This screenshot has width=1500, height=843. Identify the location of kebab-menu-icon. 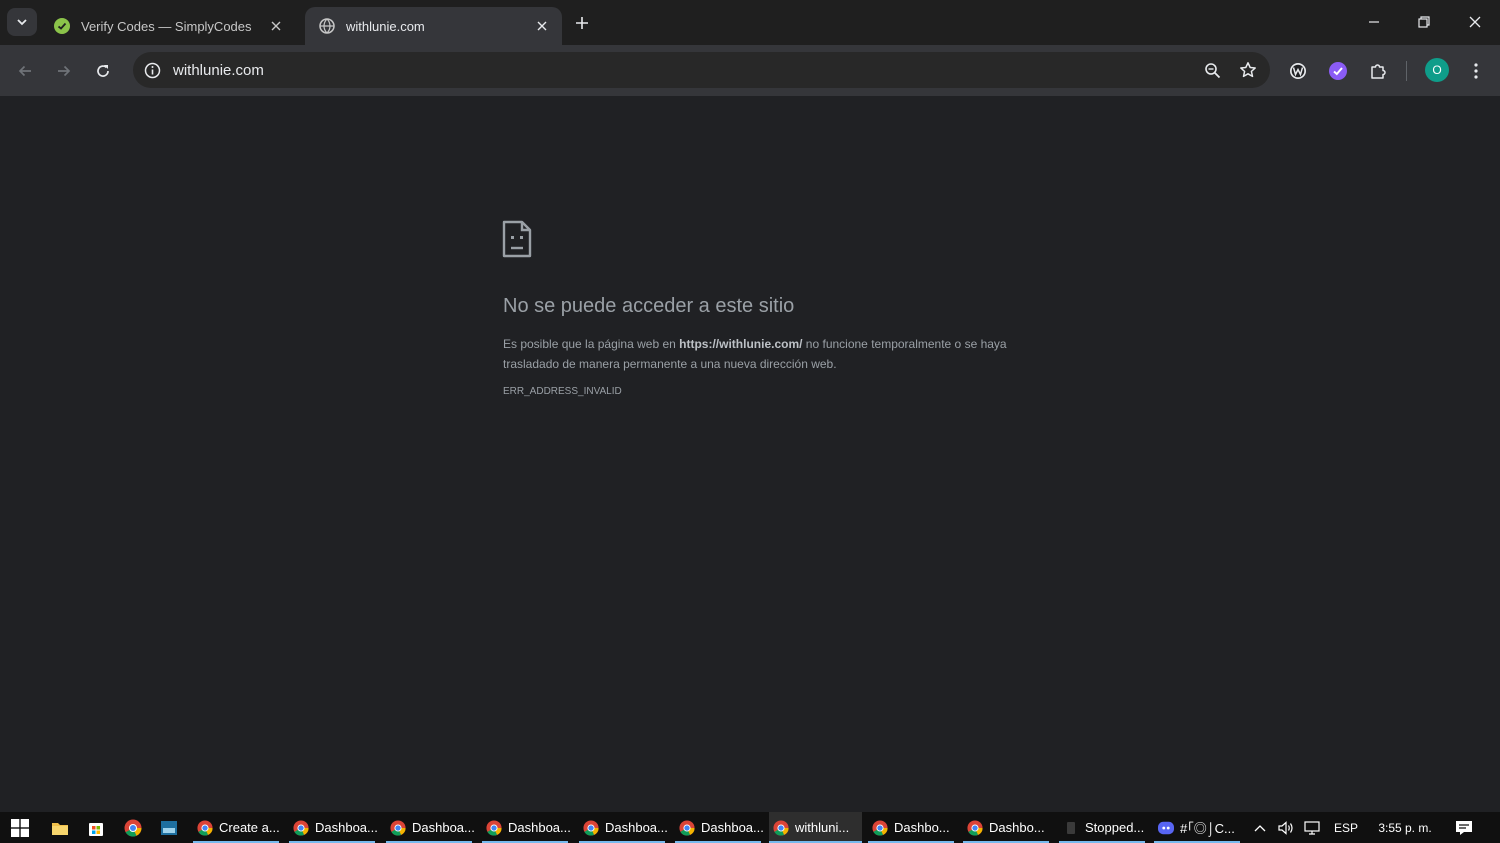
(1476, 71).